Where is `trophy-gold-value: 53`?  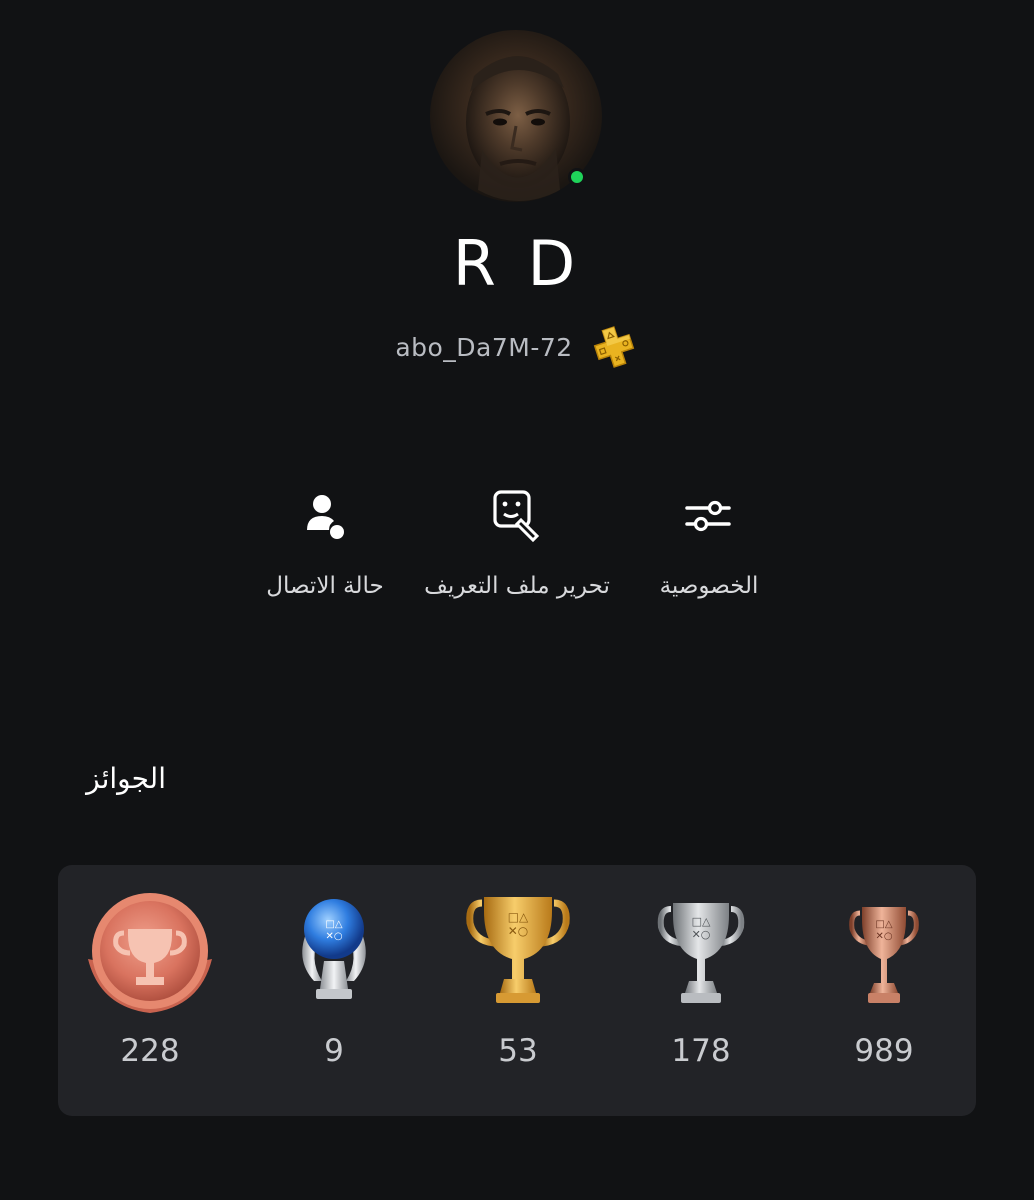 trophy-gold-value: 53 is located at coordinates (518, 1051).